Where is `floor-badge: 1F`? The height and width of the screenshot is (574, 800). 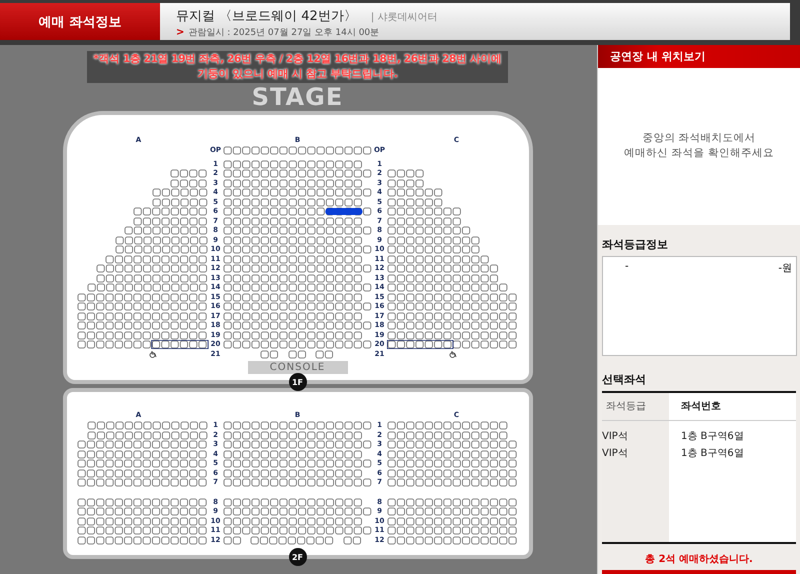
floor-badge: 1F is located at coordinates (297, 382).